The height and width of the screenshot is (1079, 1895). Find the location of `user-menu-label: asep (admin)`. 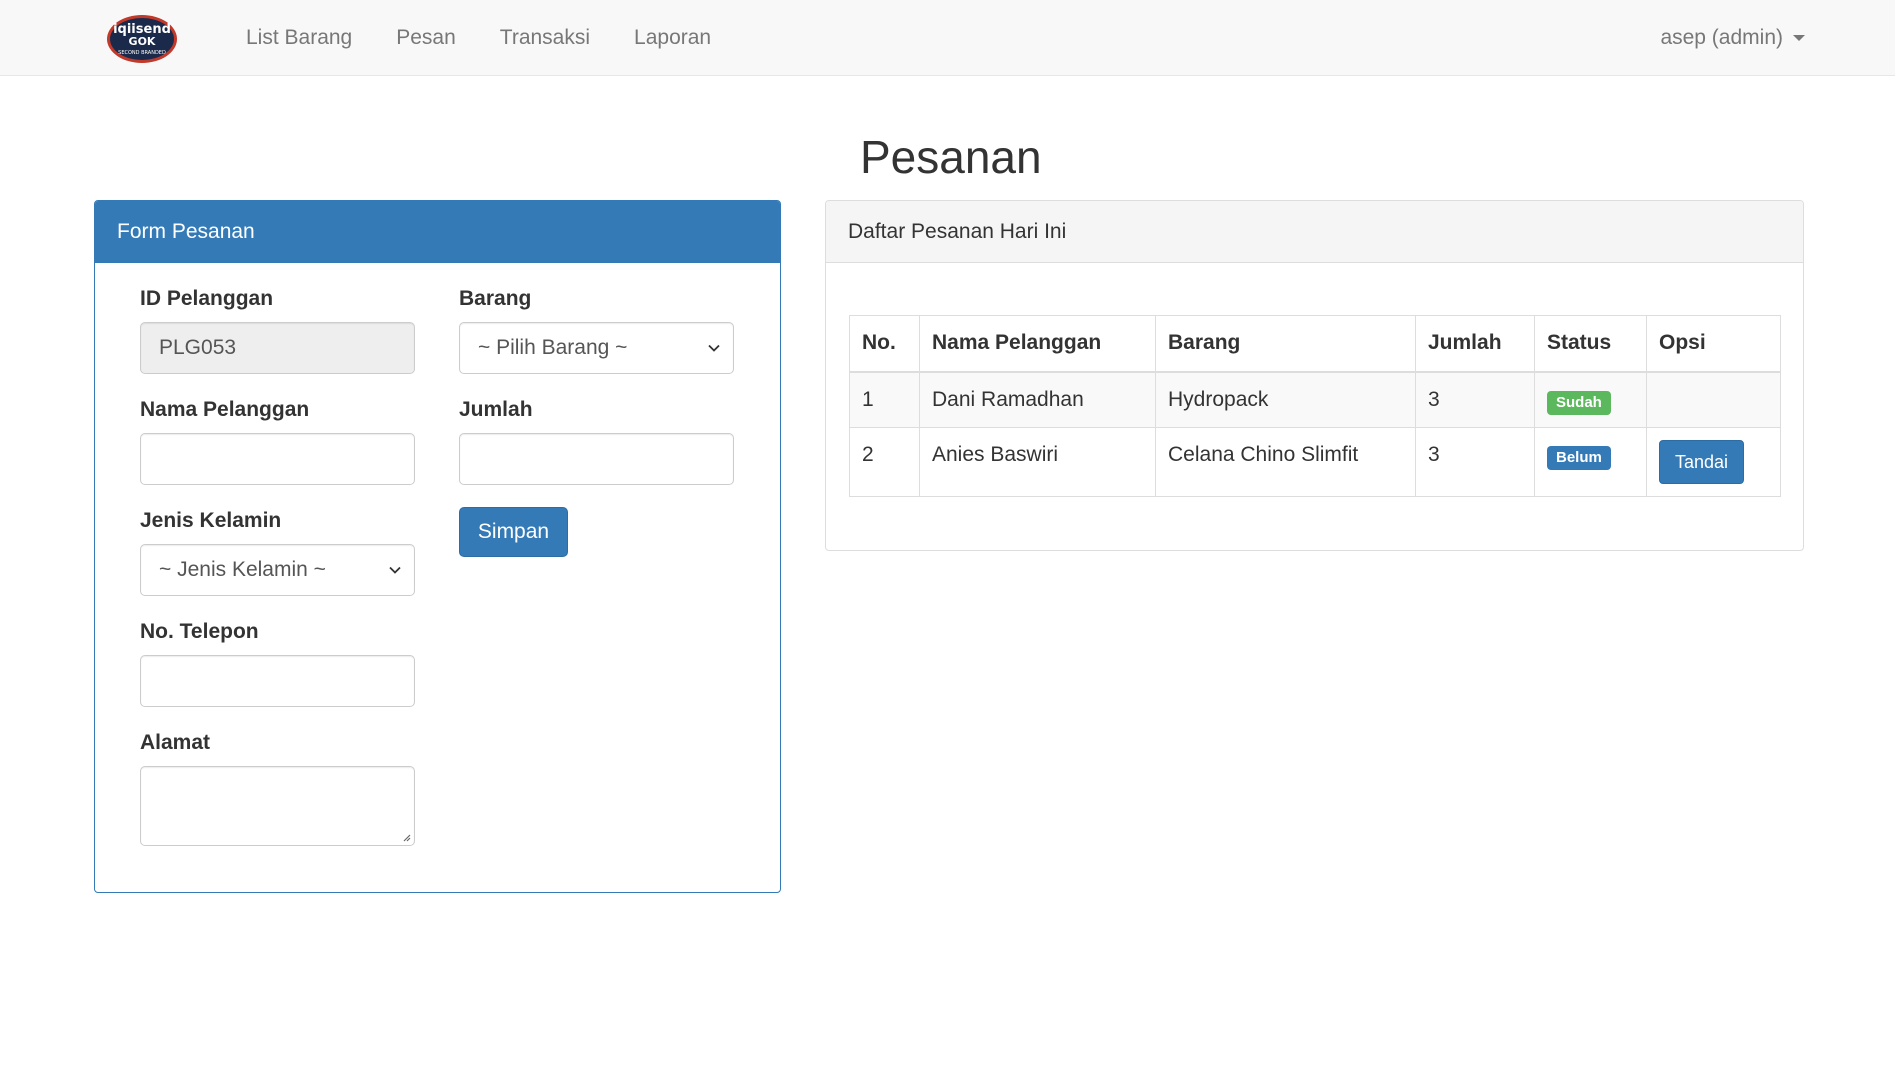

user-menu-label: asep (admin) is located at coordinates (1721, 37).